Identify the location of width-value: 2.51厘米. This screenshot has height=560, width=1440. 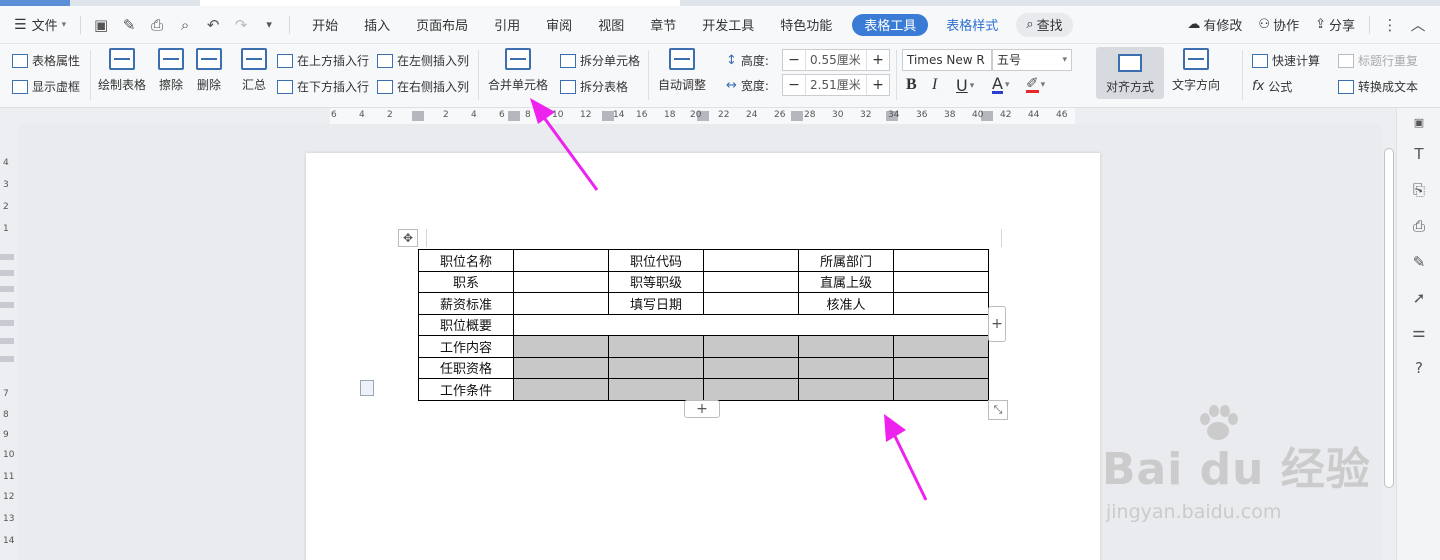
(836, 85).